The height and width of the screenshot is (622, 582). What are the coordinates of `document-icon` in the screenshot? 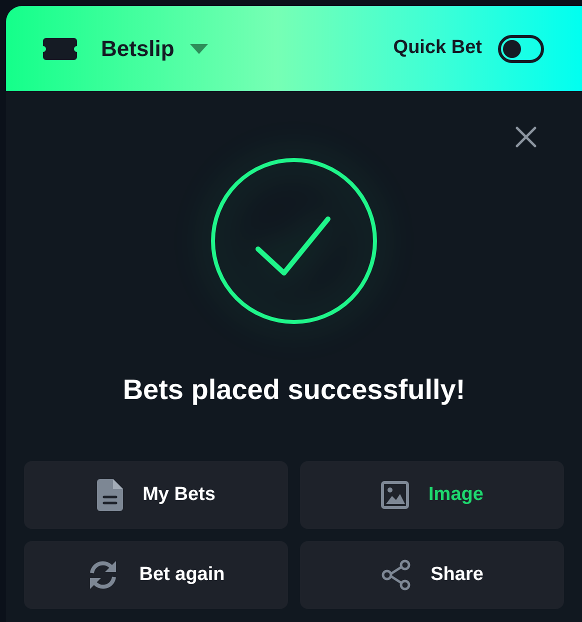 It's located at (109, 495).